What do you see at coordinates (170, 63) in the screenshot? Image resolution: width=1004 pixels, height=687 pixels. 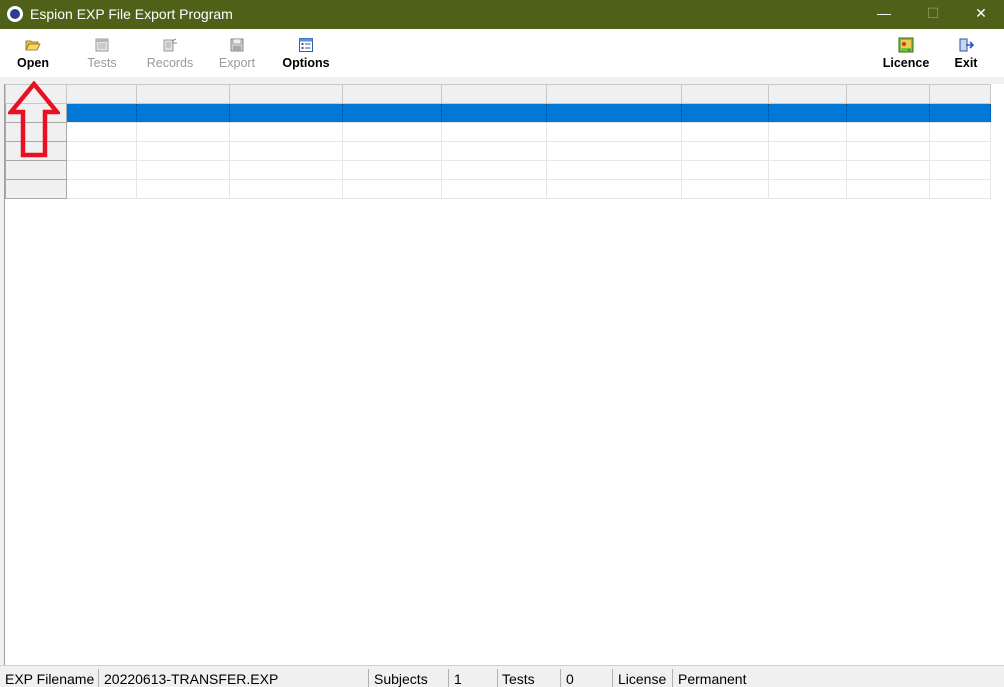 I see `records-label: Records` at bounding box center [170, 63].